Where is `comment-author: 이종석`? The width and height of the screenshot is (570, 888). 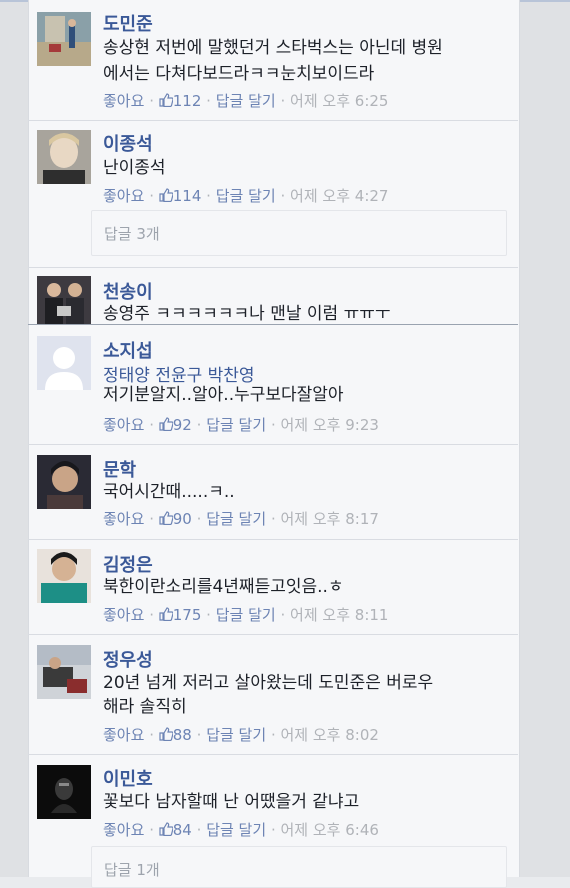
comment-author: 이종석 is located at coordinates (128, 143).